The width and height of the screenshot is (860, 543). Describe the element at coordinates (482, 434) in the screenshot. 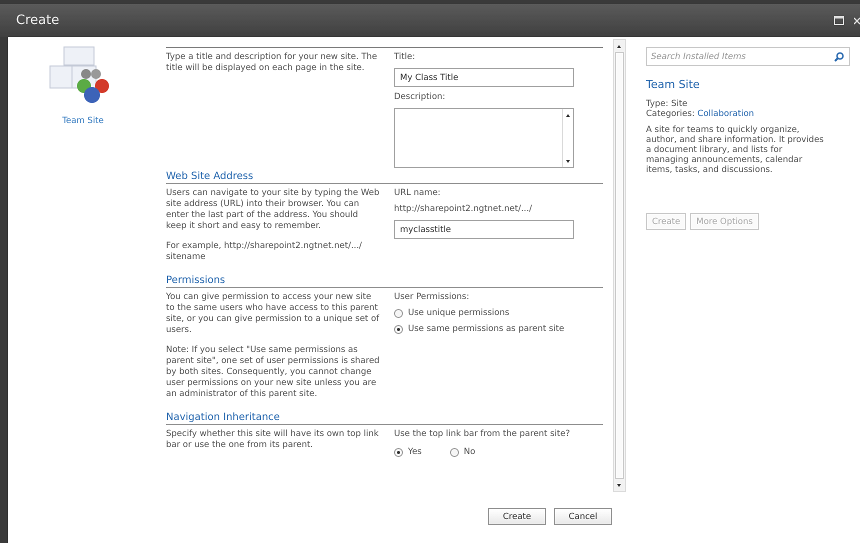

I see `field-label: Use the top link bar from the parent site?` at that location.